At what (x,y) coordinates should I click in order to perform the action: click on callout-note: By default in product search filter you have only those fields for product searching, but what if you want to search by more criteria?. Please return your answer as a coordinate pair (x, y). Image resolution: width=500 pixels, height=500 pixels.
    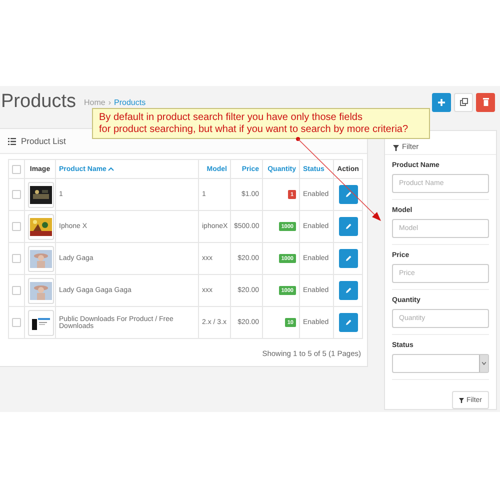
    Looking at the image, I should click on (261, 123).